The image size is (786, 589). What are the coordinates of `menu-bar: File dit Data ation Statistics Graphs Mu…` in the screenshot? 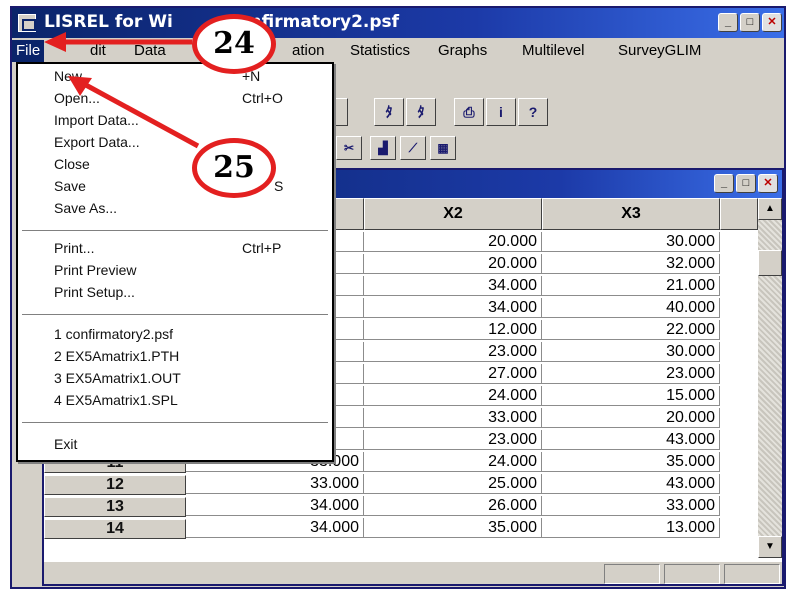 It's located at (398, 51).